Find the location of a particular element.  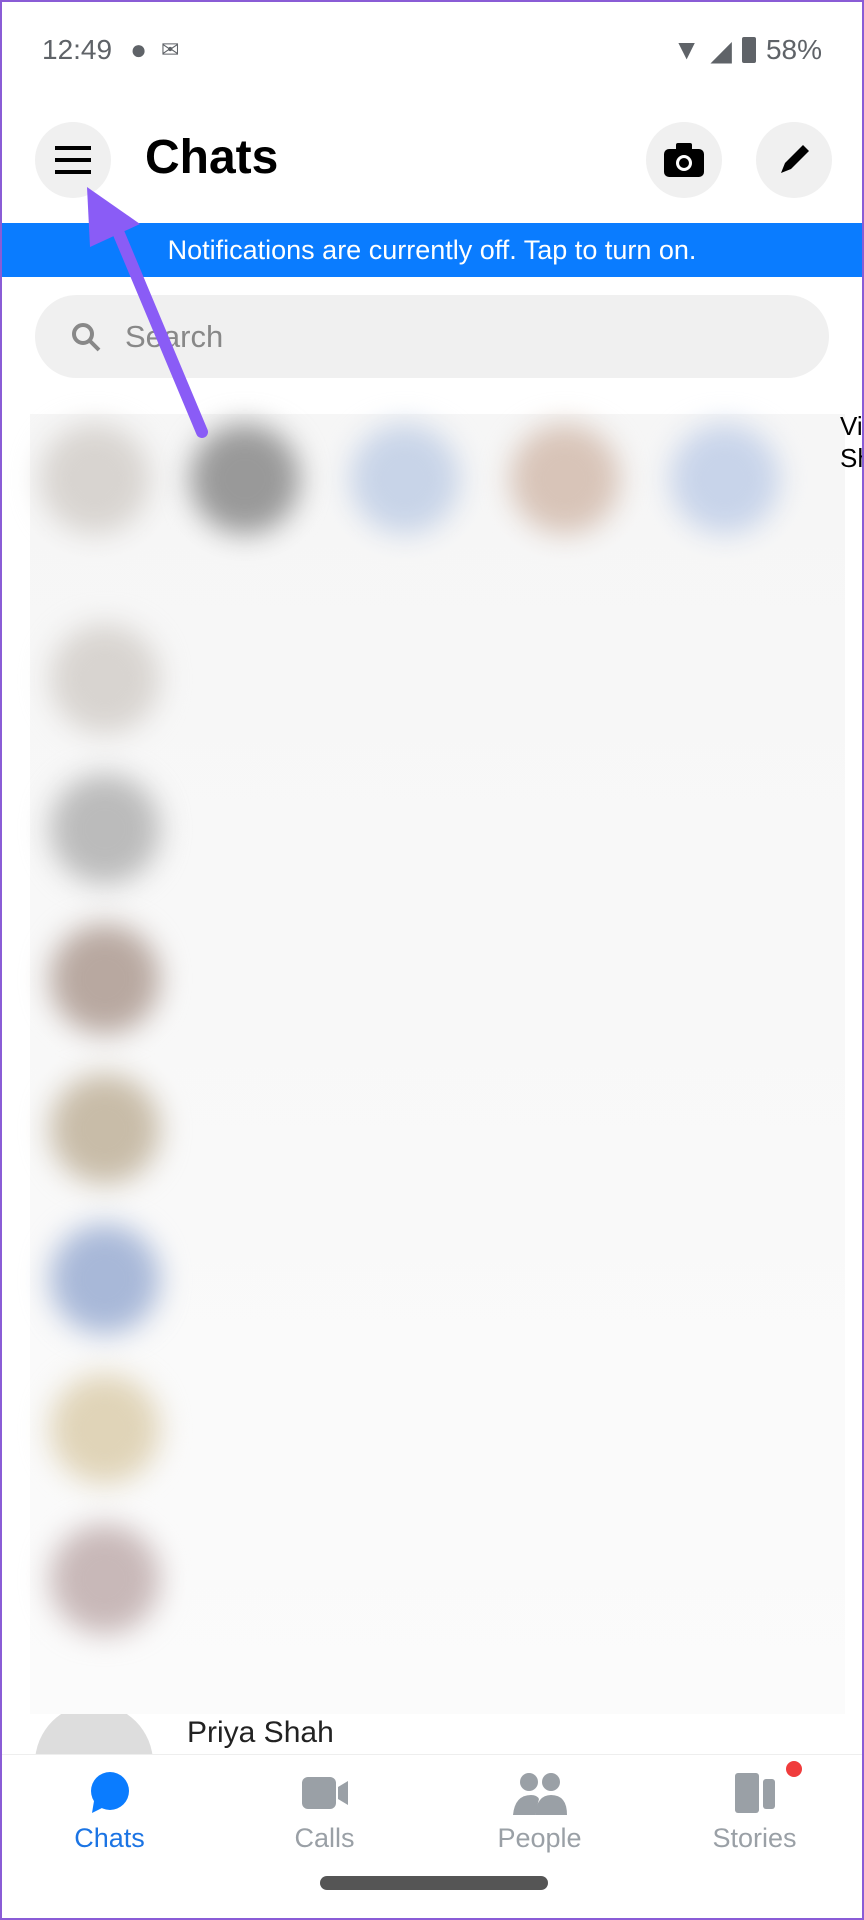

people-icon is located at coordinates (539, 1794).